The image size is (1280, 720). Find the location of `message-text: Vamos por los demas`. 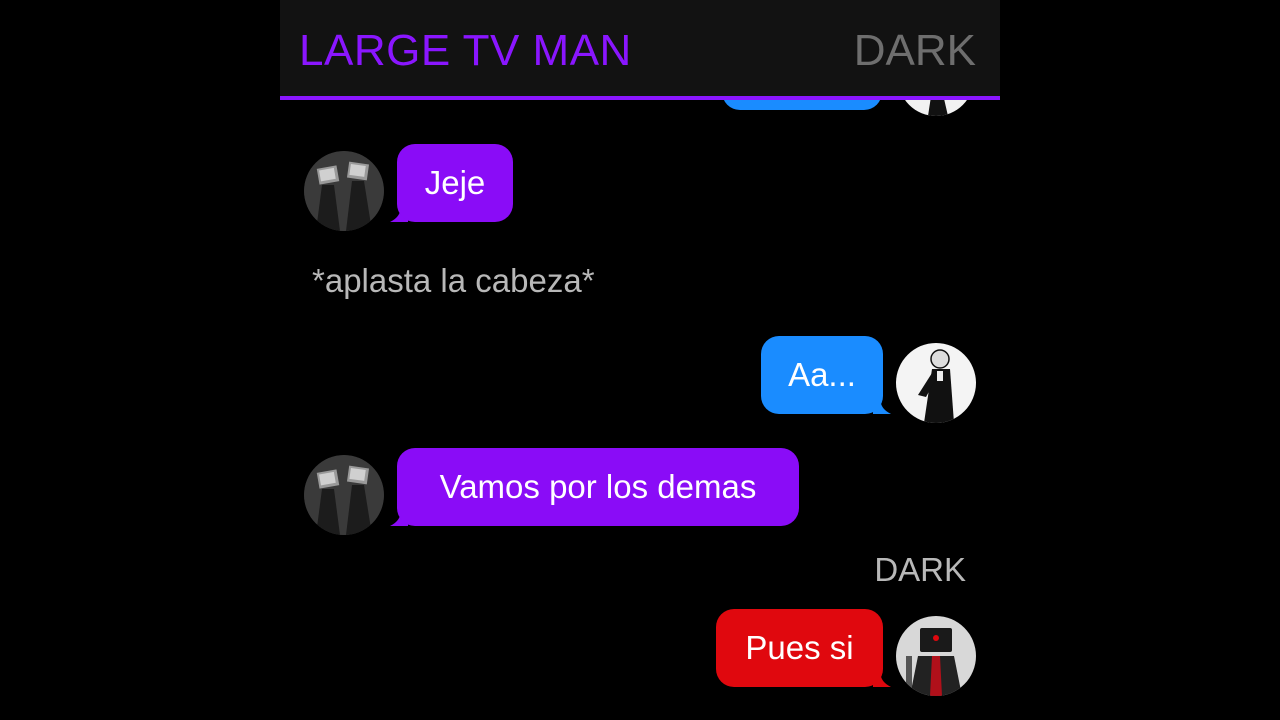

message-text: Vamos por los demas is located at coordinates (598, 486).